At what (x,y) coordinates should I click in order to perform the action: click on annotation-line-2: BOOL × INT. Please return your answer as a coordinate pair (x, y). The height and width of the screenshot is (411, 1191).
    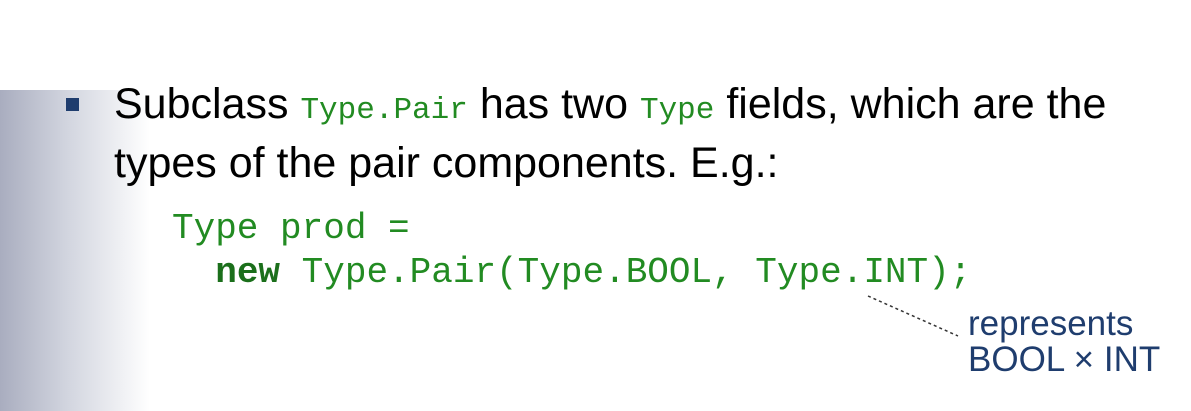
    Looking at the image, I should click on (1064, 359).